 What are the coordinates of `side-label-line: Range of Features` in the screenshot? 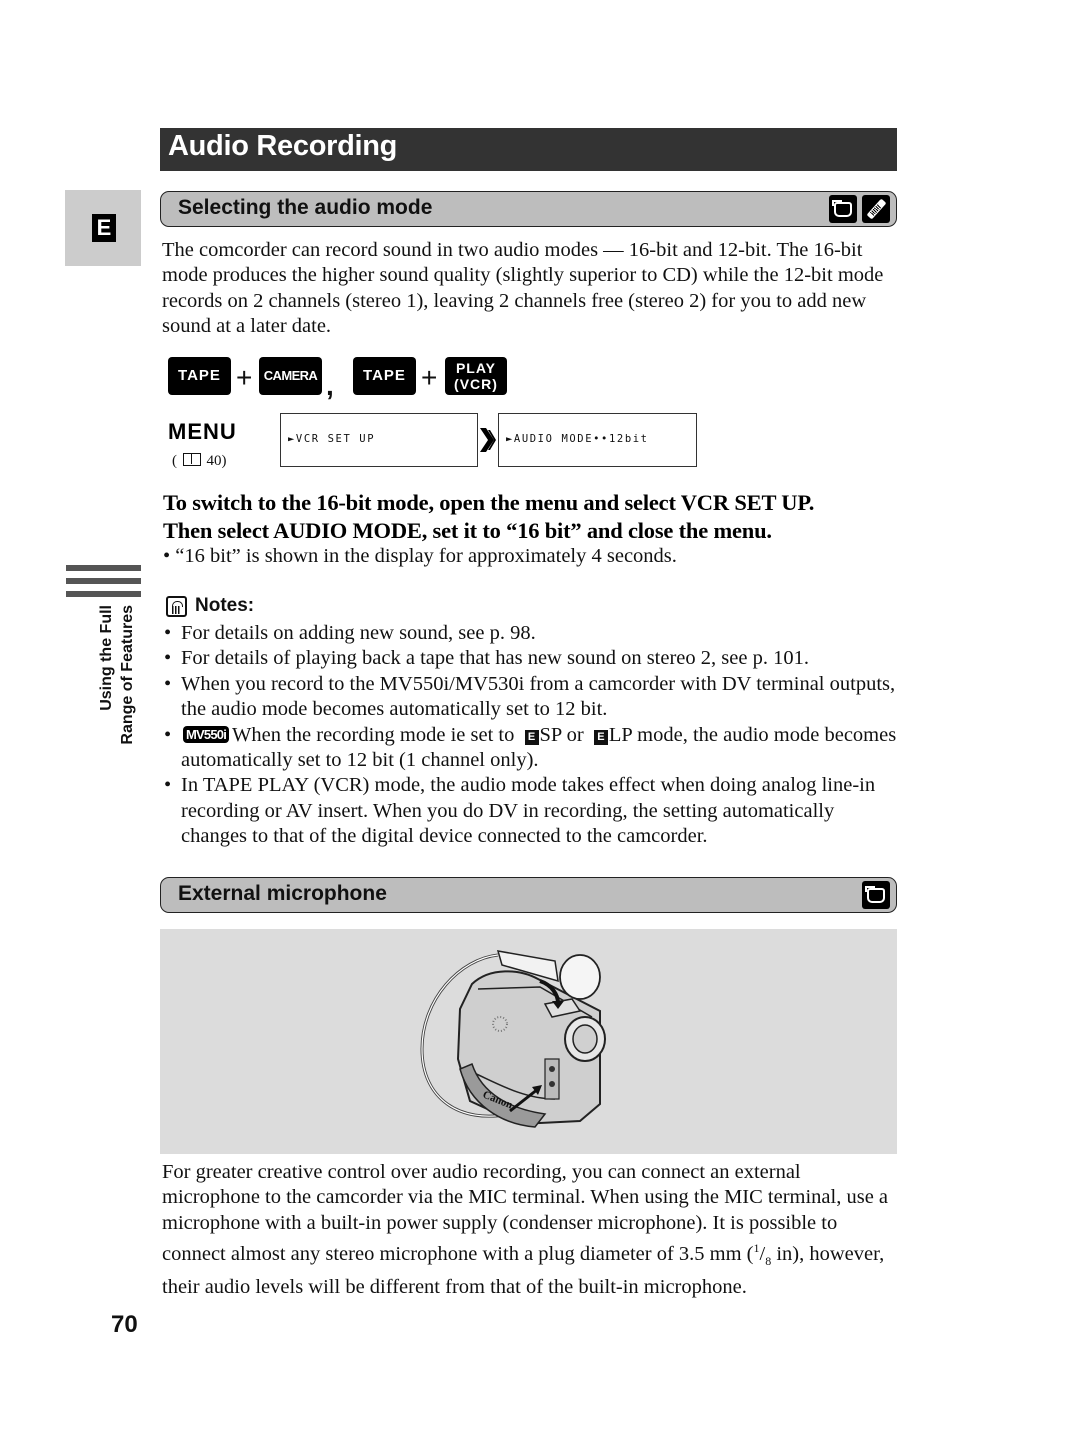 It's located at (127, 675).